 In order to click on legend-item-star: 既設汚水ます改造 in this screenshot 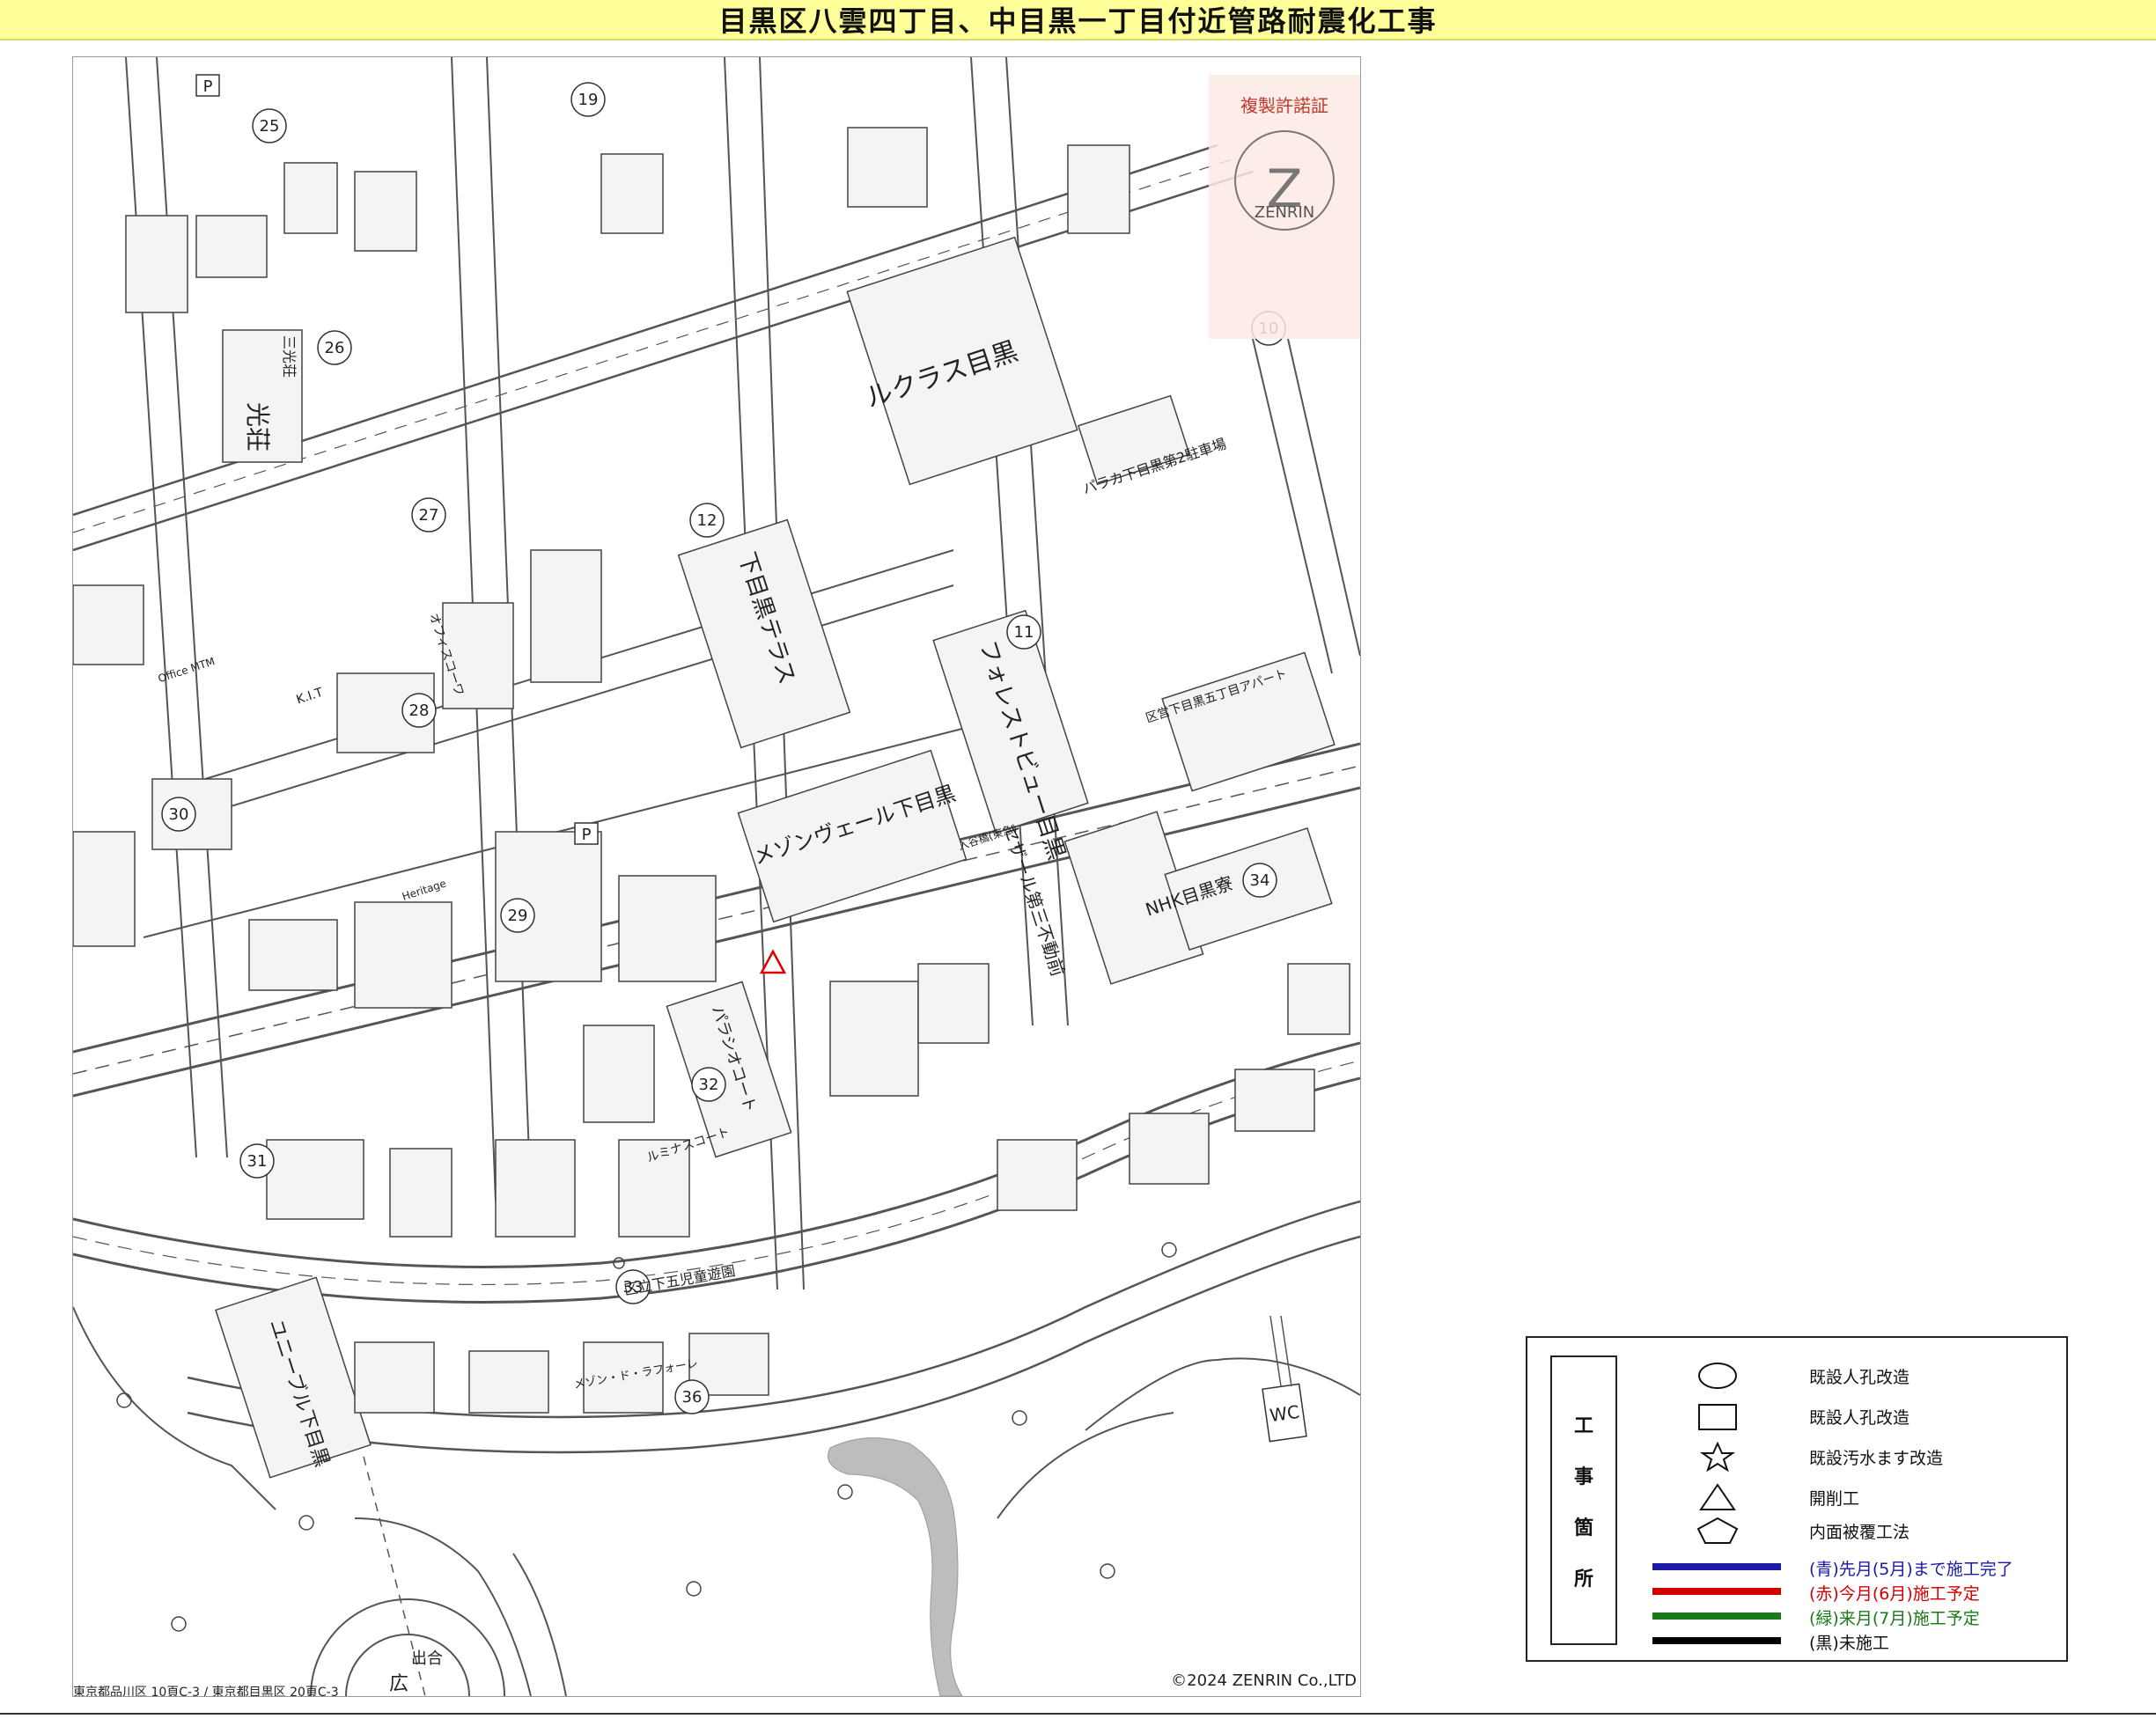, I will do `click(1840, 1457)`.